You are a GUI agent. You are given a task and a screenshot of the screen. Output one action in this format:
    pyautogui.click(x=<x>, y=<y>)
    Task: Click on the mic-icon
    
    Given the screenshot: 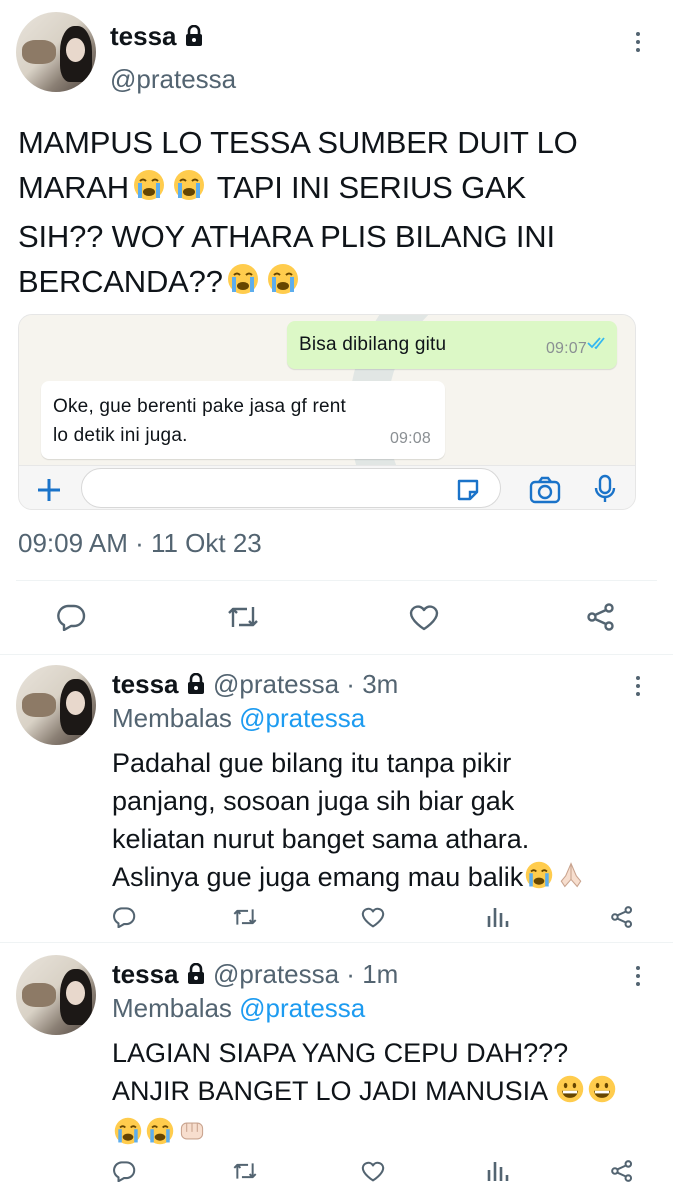 What is the action you would take?
    pyautogui.click(x=605, y=491)
    